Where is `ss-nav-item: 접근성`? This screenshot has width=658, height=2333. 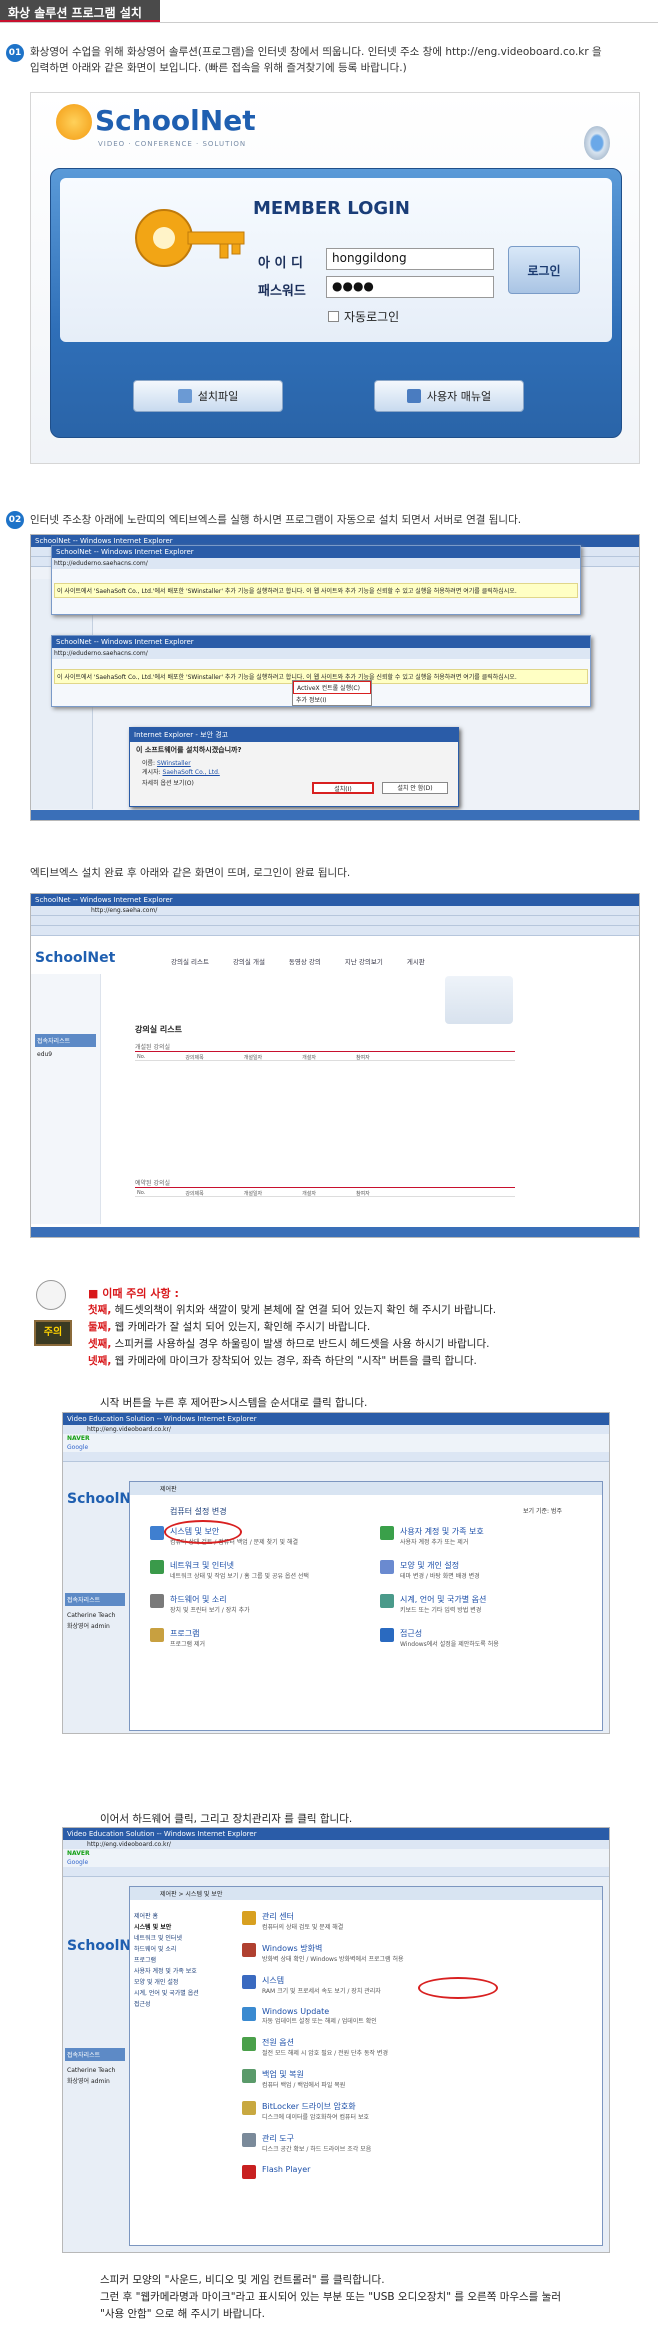
ss-nav-item: 접근성 is located at coordinates (184, 2004).